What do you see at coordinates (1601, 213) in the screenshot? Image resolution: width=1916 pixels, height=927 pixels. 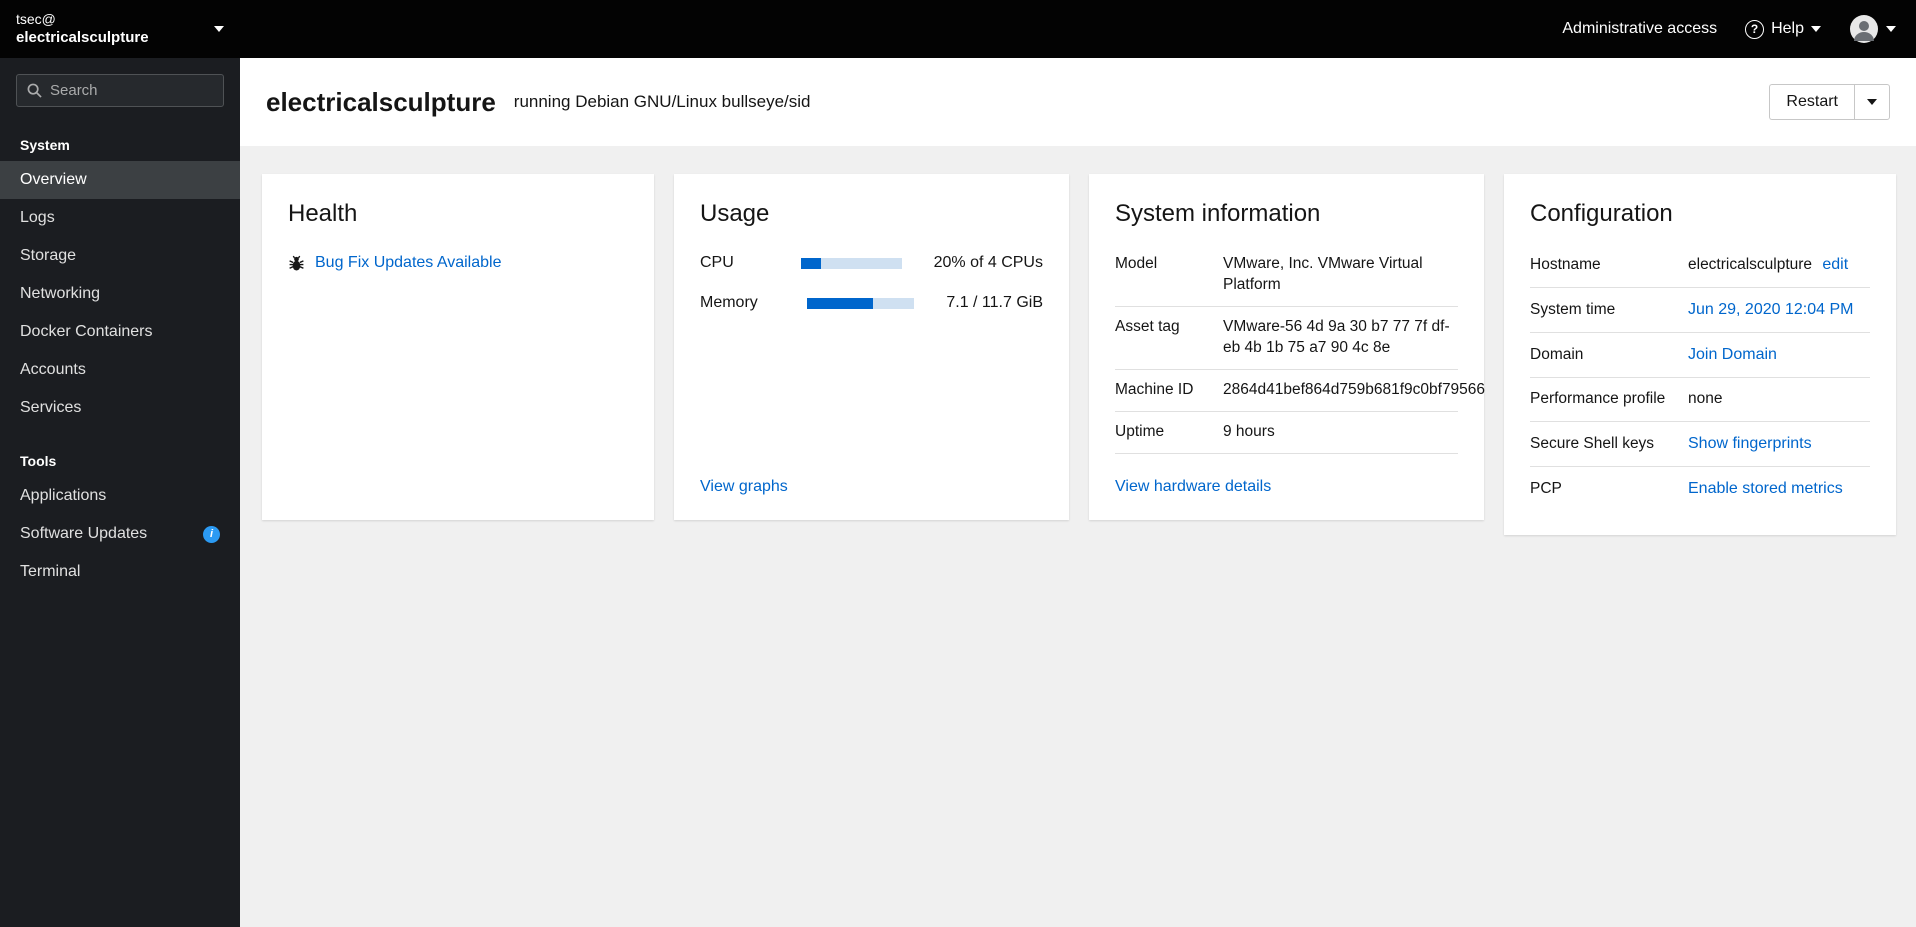 I see `card-title-configuration: Configuration` at bounding box center [1601, 213].